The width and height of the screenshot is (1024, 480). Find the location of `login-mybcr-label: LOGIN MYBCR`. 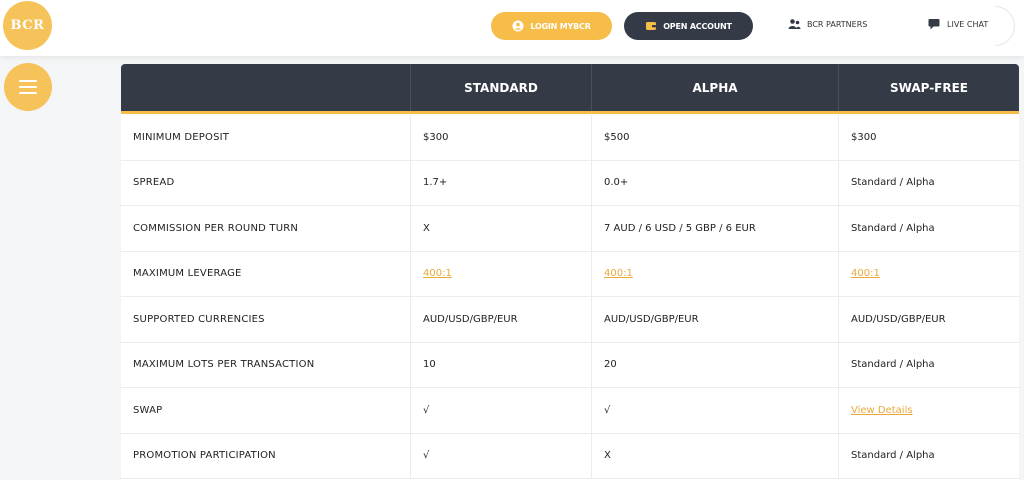

login-mybcr-label: LOGIN MYBCR is located at coordinates (560, 26).